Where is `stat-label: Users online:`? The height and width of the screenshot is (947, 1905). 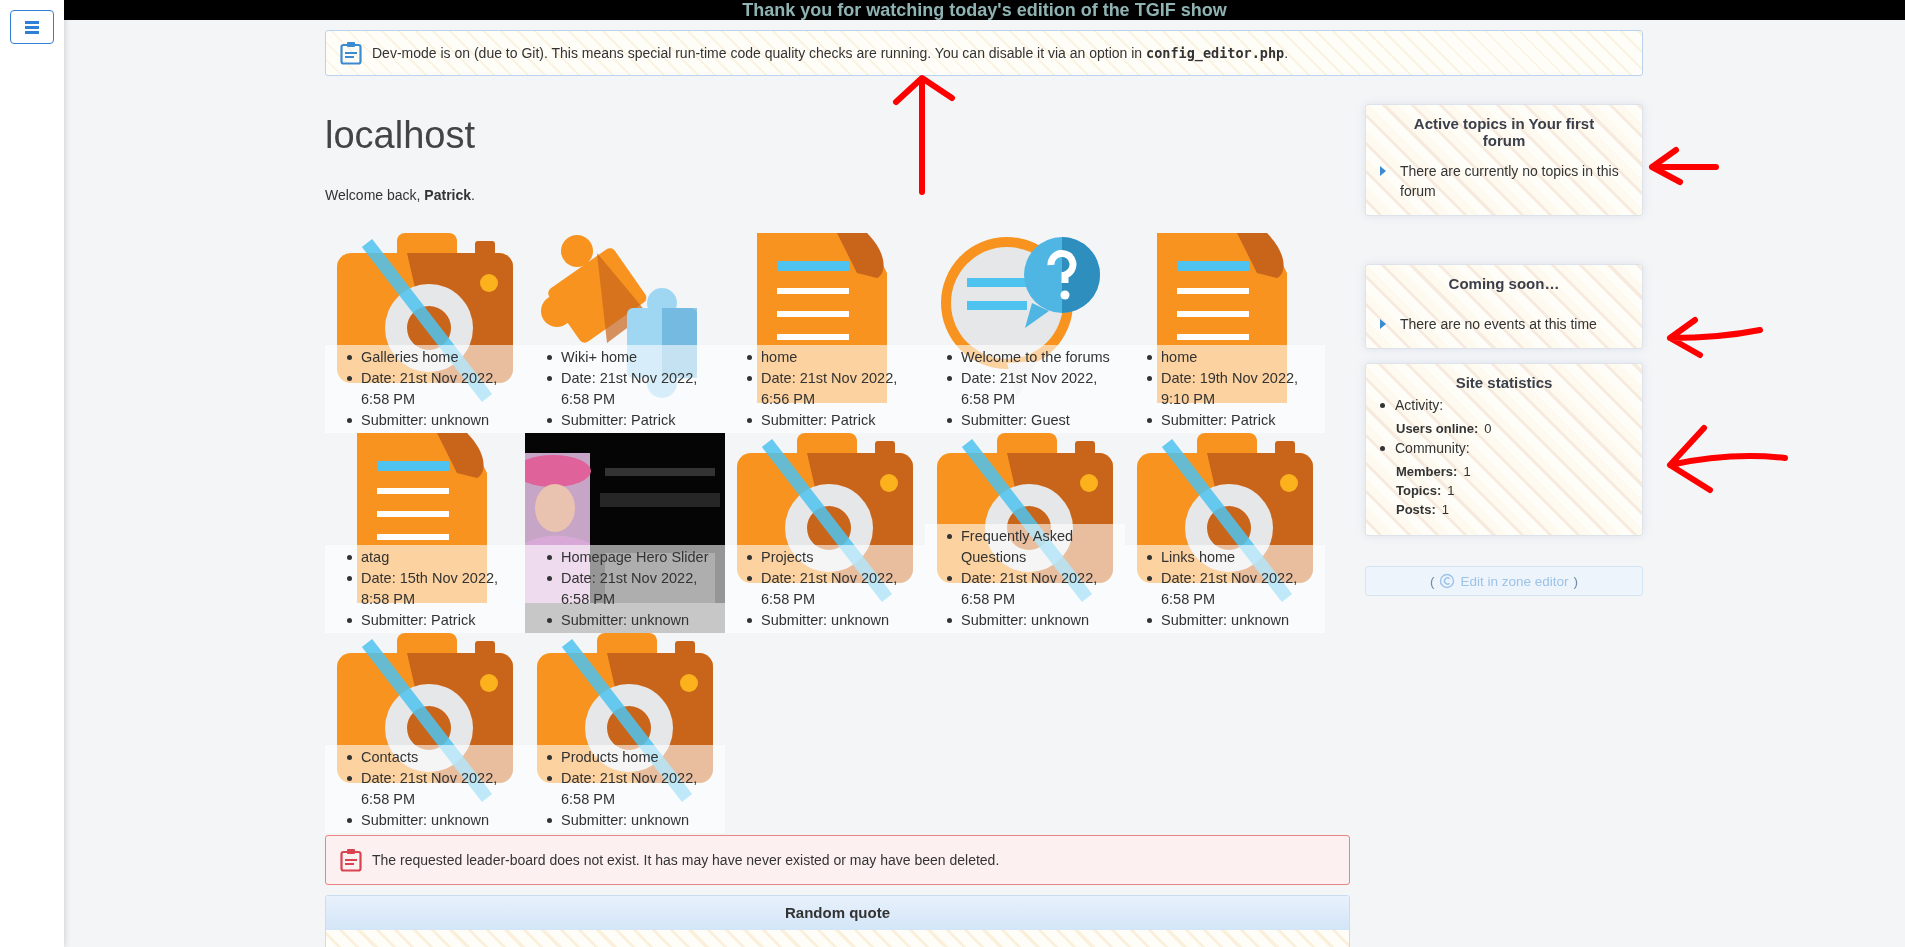 stat-label: Users online: is located at coordinates (1437, 428).